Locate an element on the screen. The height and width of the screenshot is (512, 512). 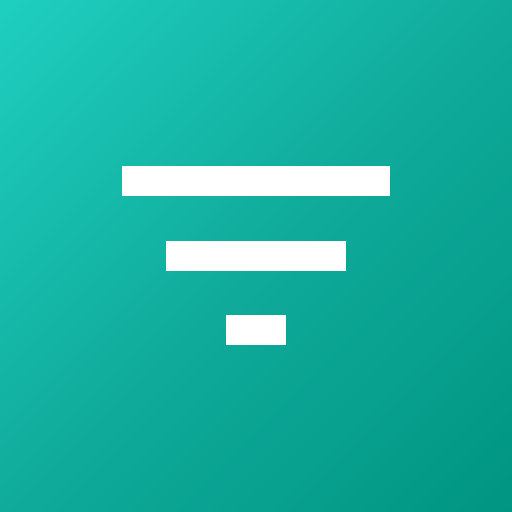
filter-bar-bottom is located at coordinates (256, 330).